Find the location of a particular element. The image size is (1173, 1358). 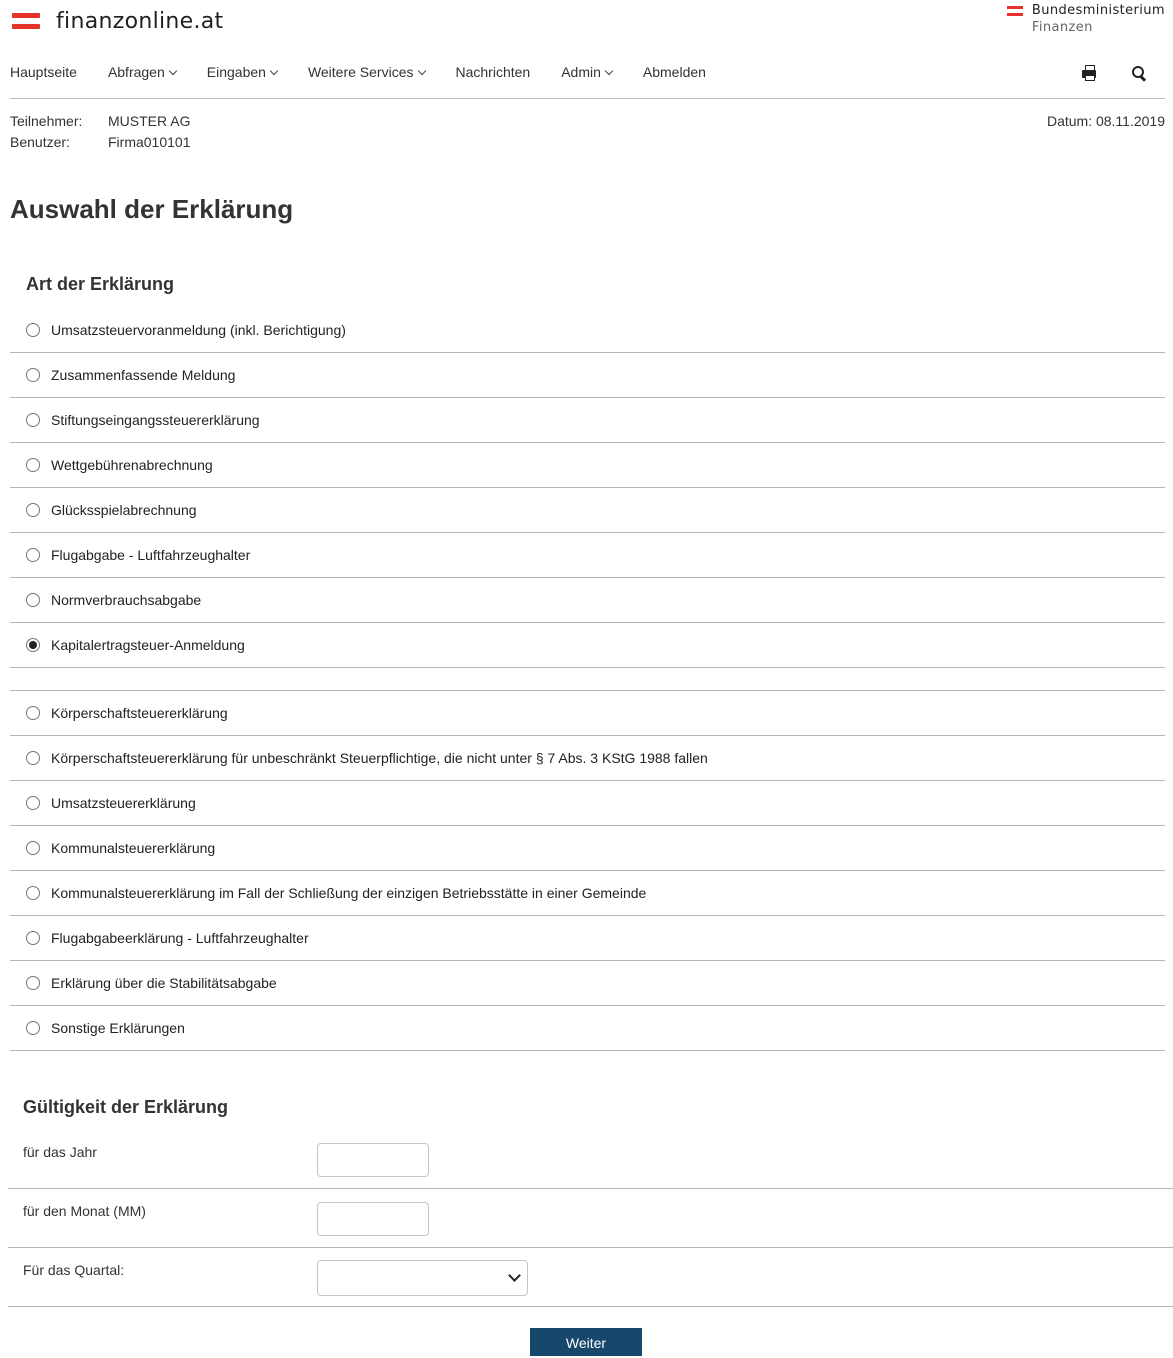

radio-button-selected is located at coordinates (33, 645).